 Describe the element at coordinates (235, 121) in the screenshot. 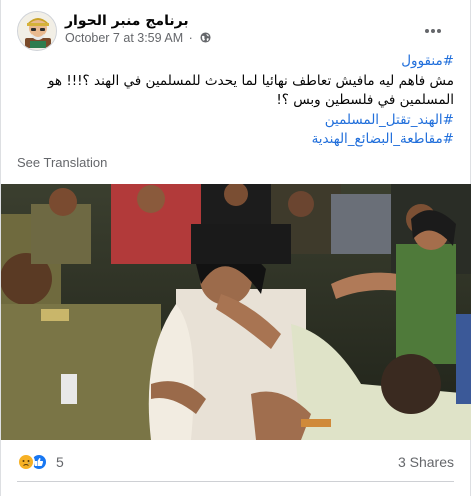

I see `hashtag-link: #الهند_تقتل_المسلمين` at that location.